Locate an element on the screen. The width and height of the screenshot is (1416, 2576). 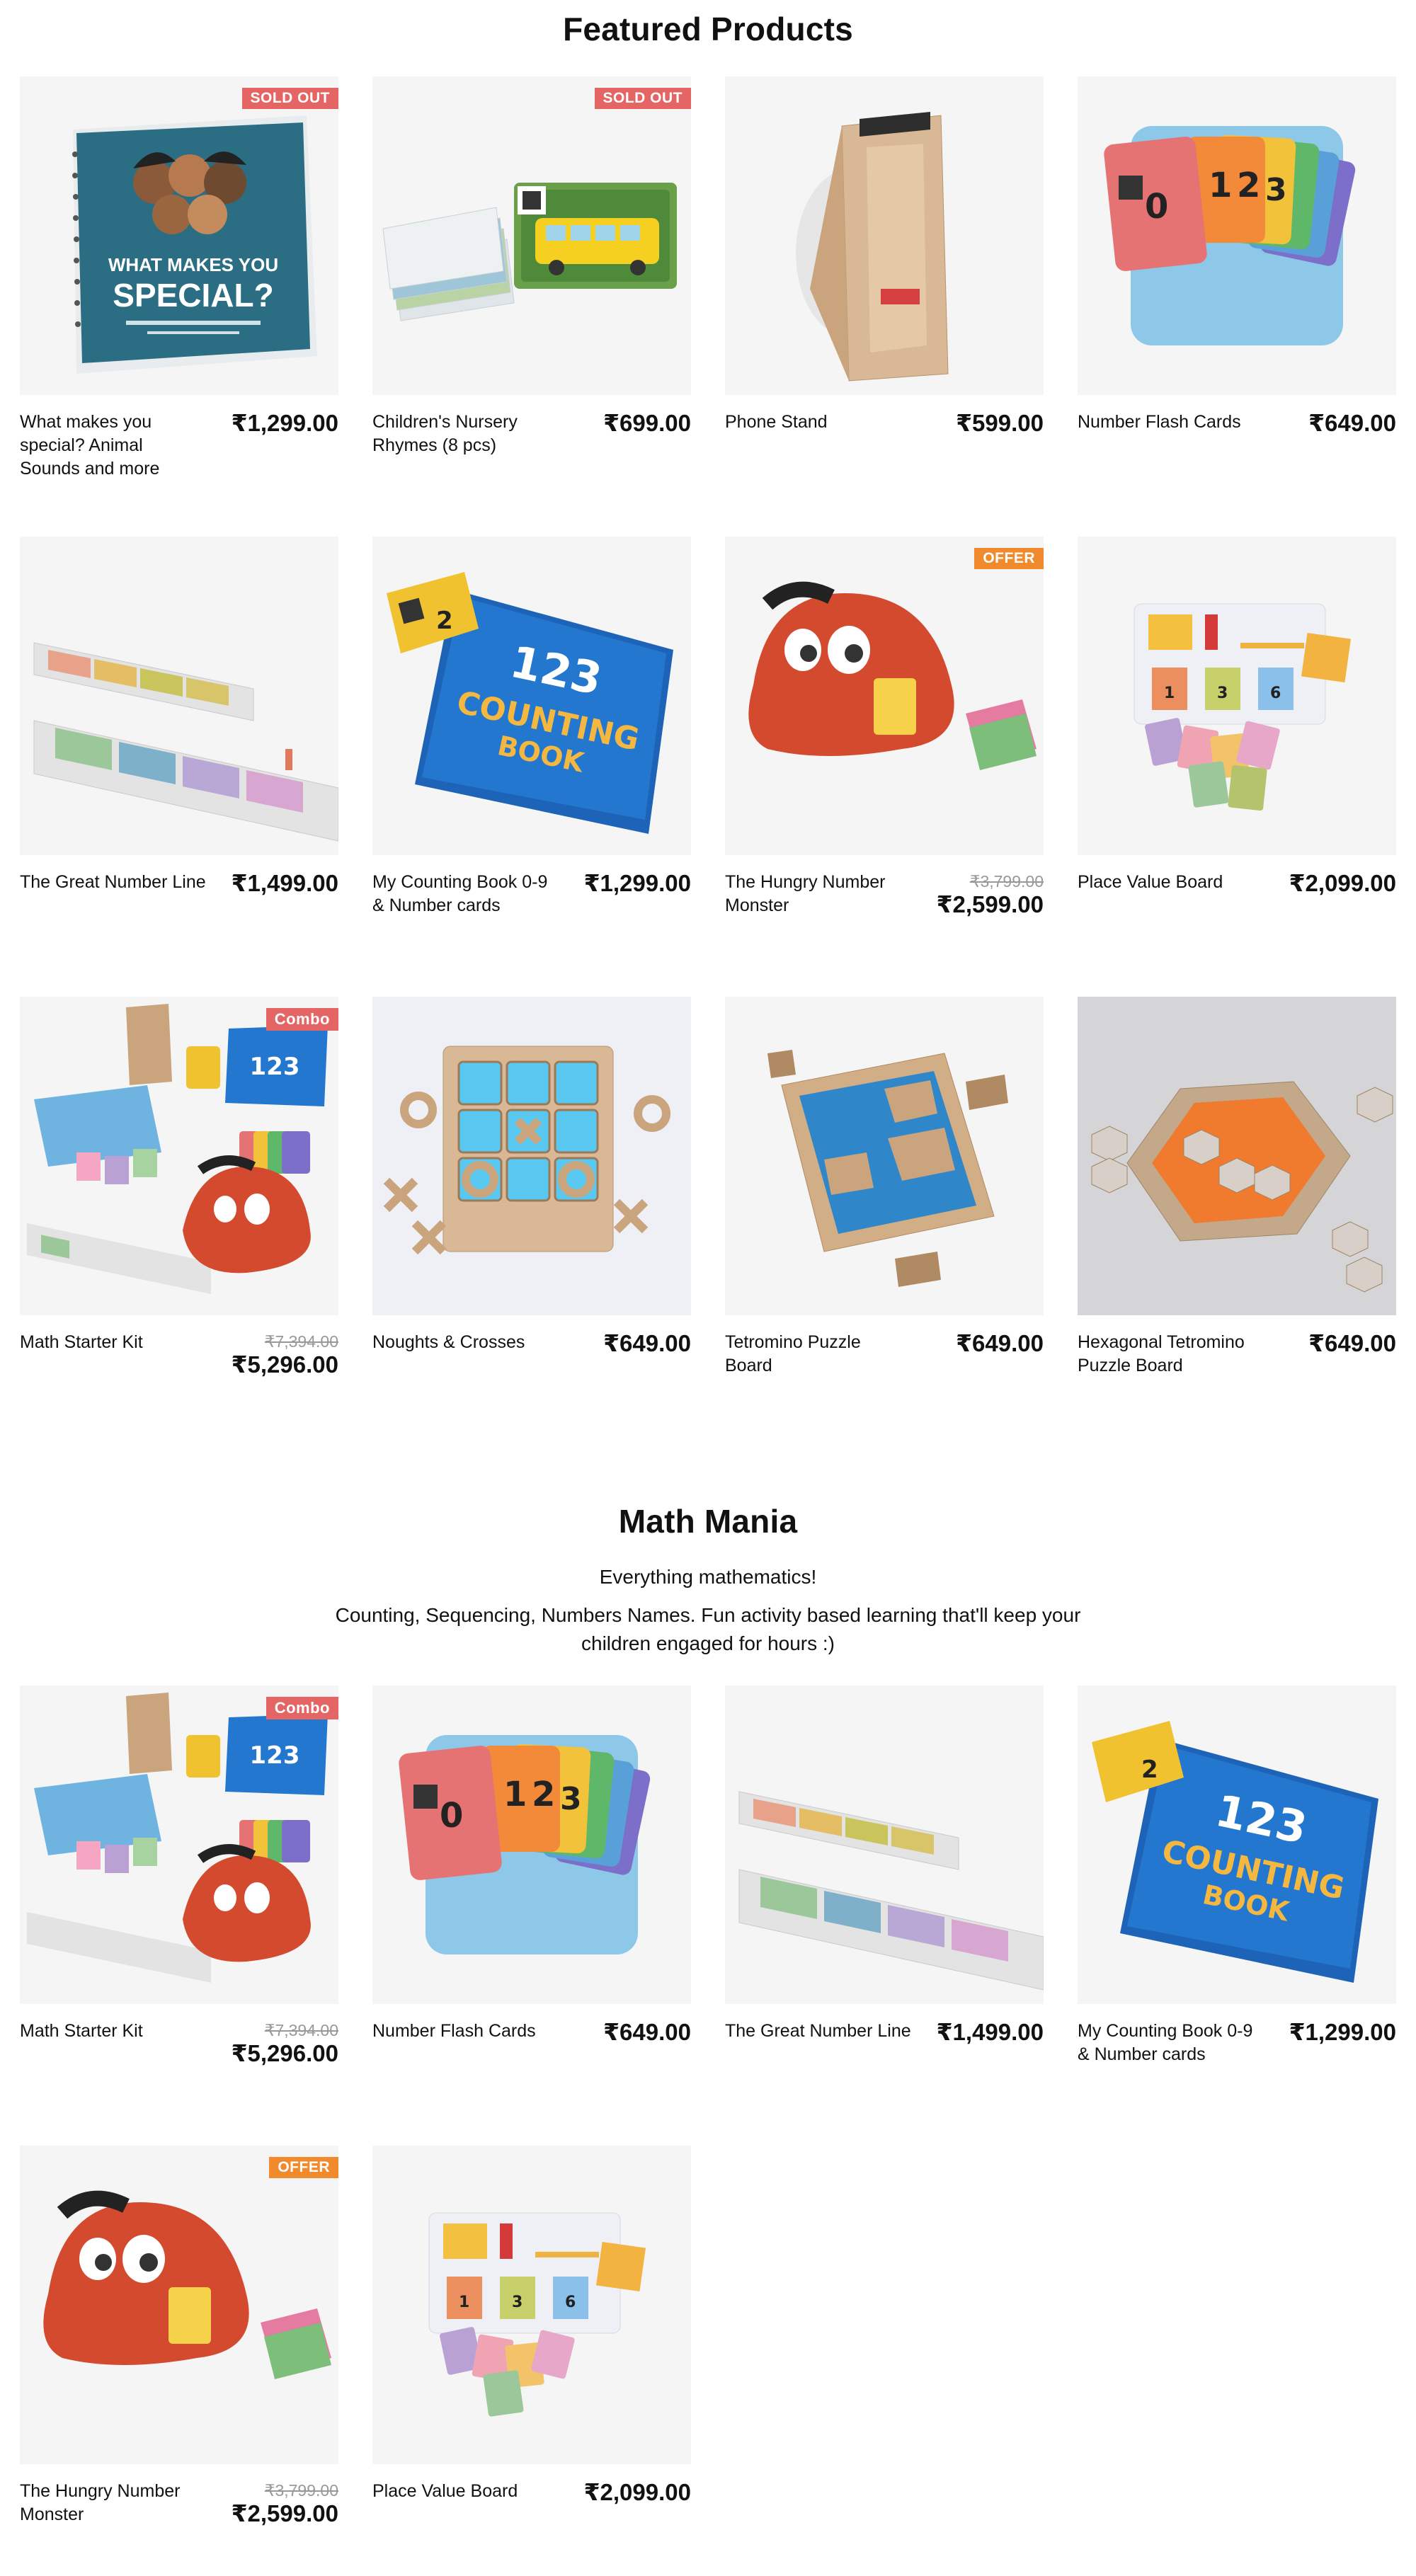
math-mania-title: Math Mania is located at coordinates (708, 1521).